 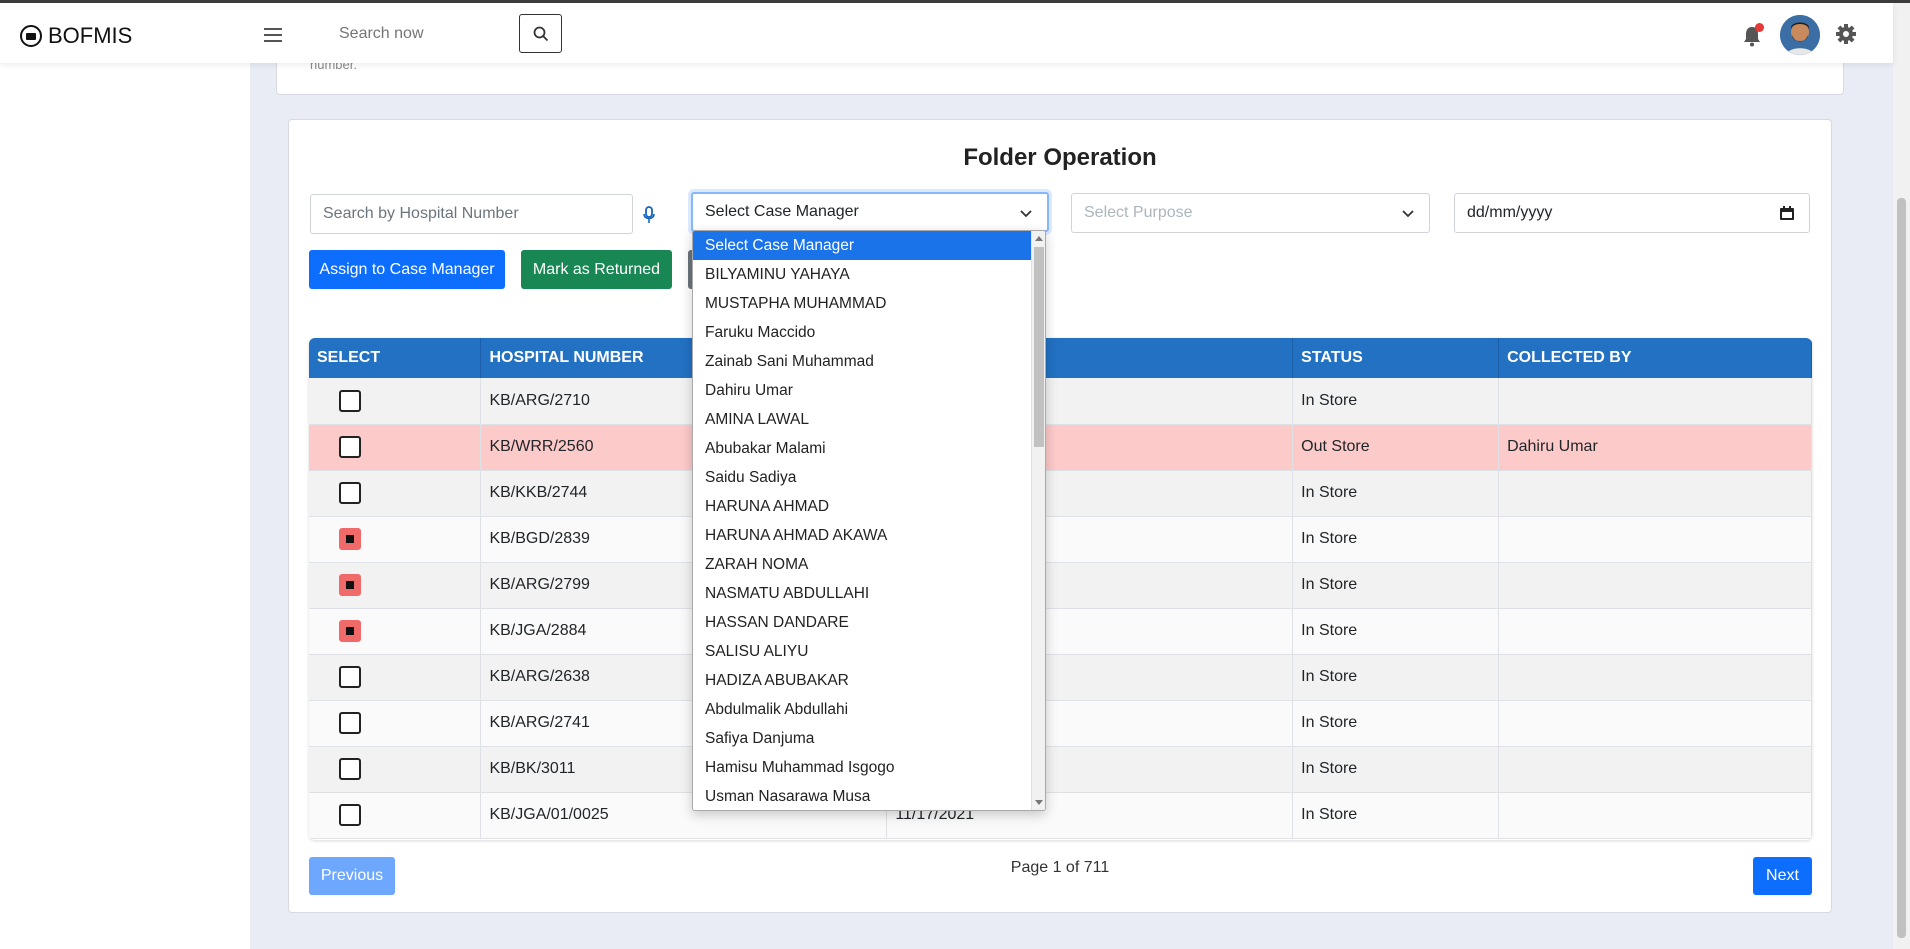 I want to click on gear-icon, so click(x=1846, y=34).